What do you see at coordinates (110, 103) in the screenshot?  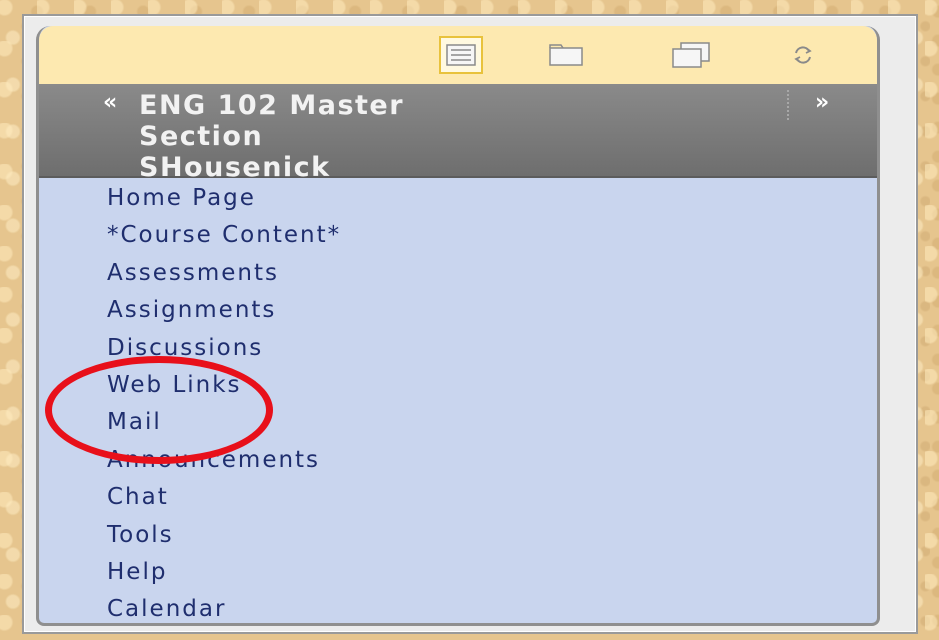 I see `collapse-icon: «` at bounding box center [110, 103].